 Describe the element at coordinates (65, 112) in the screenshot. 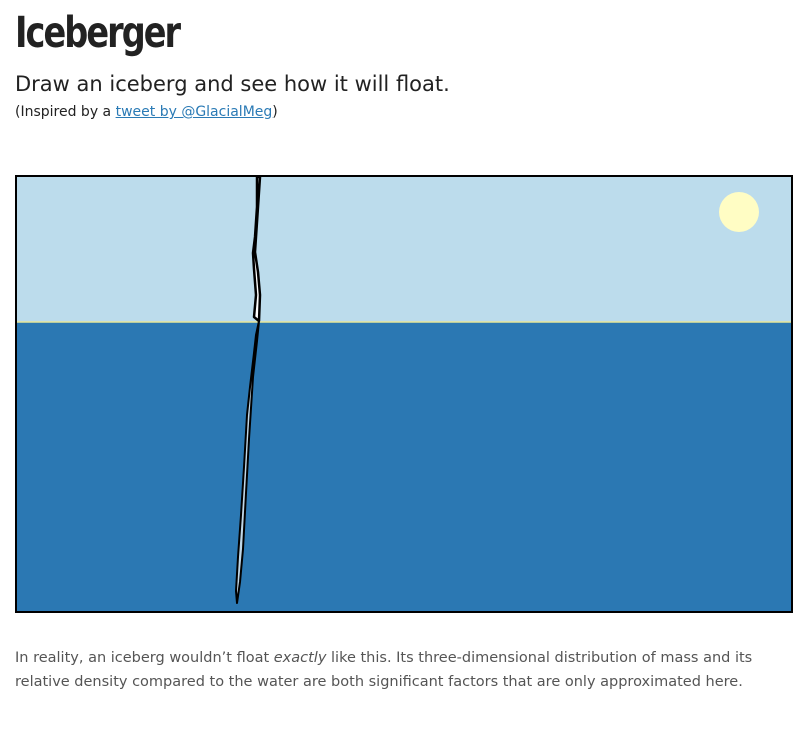

I see `credit-prefix: (Inspired by a` at that location.